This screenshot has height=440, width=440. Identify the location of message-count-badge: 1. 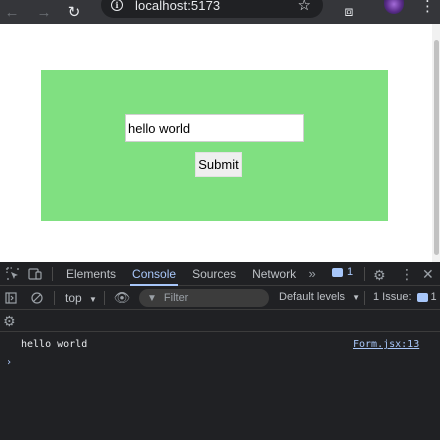
(342, 272).